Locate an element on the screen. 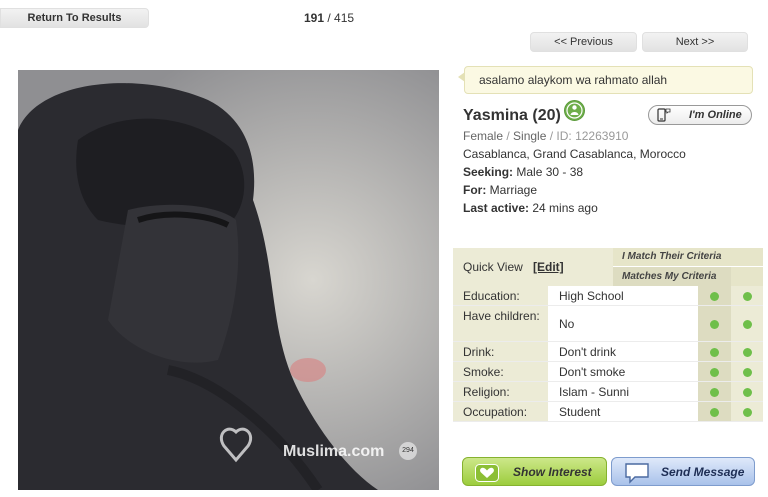  show-interest-label: Show Interest is located at coordinates (552, 472).